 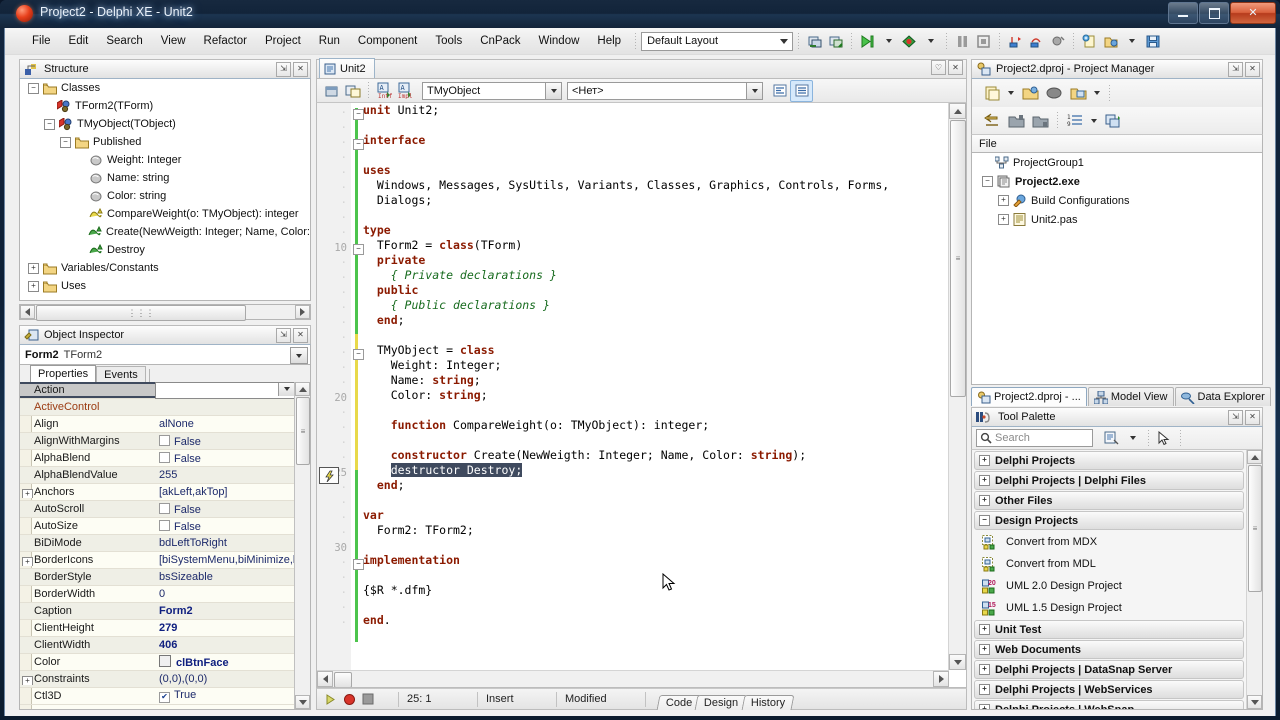 I want to click on palette-category: + Delphi Projects, so click(x=1109, y=460).